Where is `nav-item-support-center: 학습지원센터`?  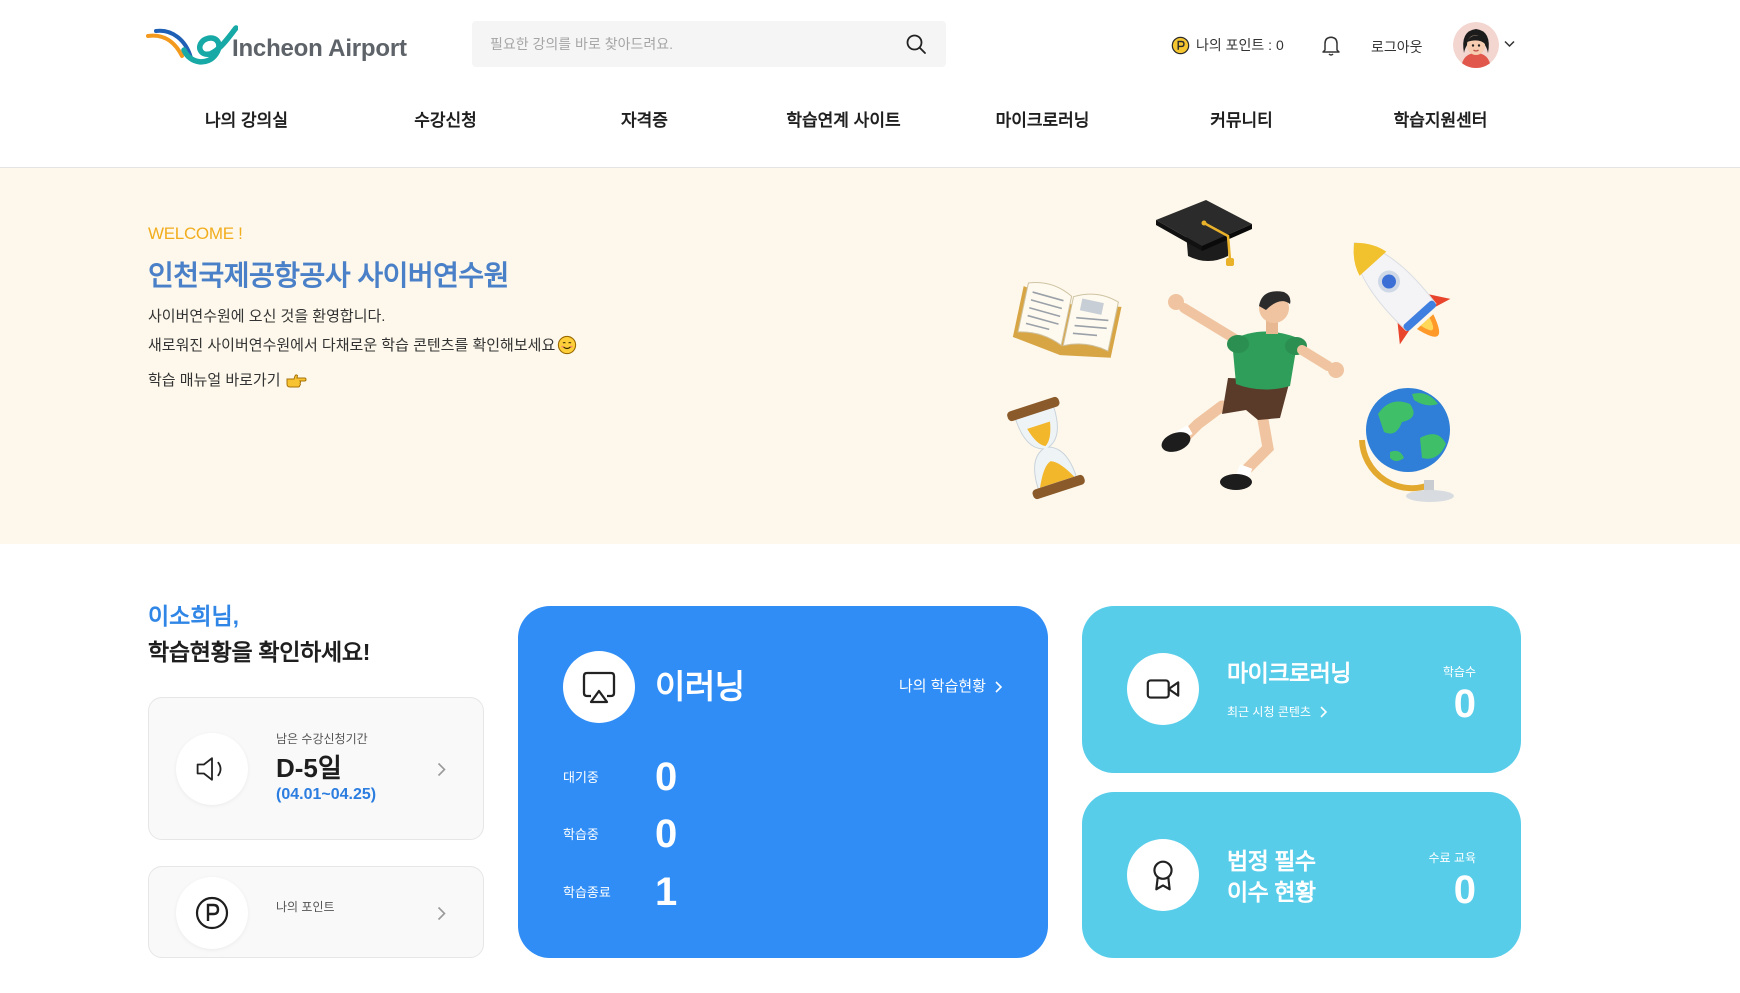
nav-item-support-center: 학습지원센터 is located at coordinates (1440, 121).